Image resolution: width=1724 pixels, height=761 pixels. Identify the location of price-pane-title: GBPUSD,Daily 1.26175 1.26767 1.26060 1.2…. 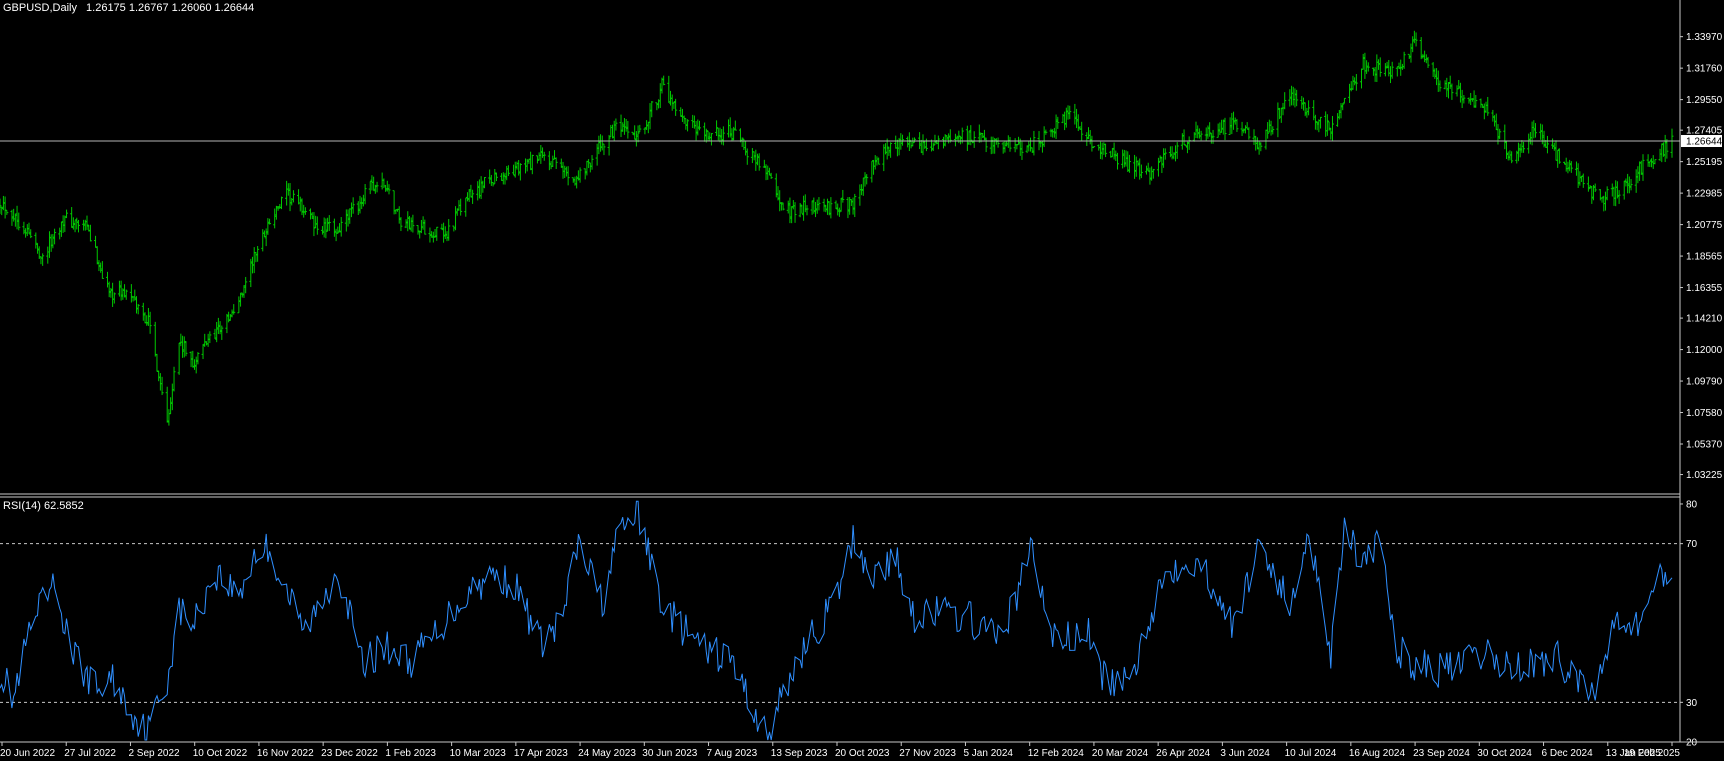
(128, 8).